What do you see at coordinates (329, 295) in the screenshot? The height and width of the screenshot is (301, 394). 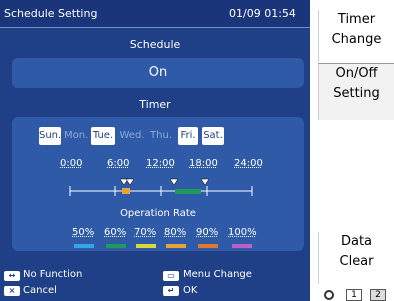 I see `page-dot-icon` at bounding box center [329, 295].